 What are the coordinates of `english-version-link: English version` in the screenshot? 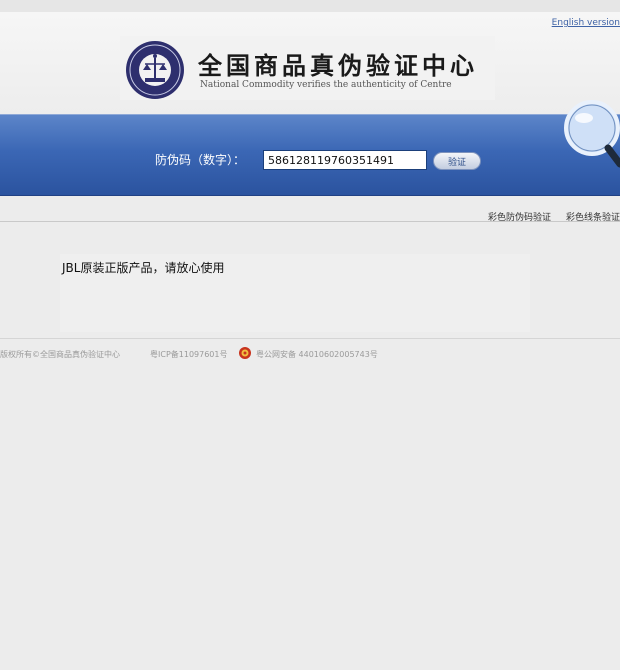 It's located at (586, 23).